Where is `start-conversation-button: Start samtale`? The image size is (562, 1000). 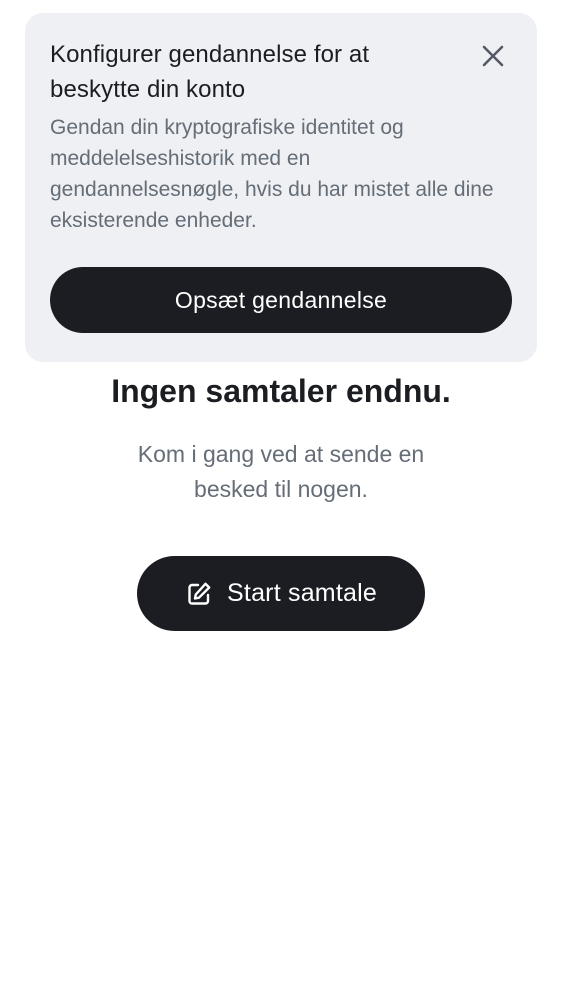 start-conversation-button: Start samtale is located at coordinates (281, 593).